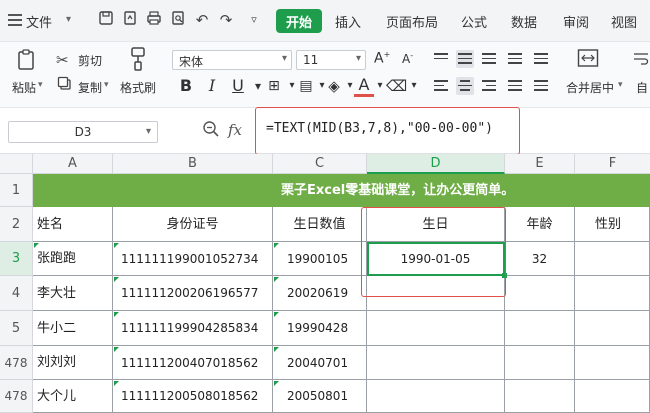 The image size is (650, 413). Describe the element at coordinates (441, 86) in the screenshot. I see `align-left-icon` at that location.